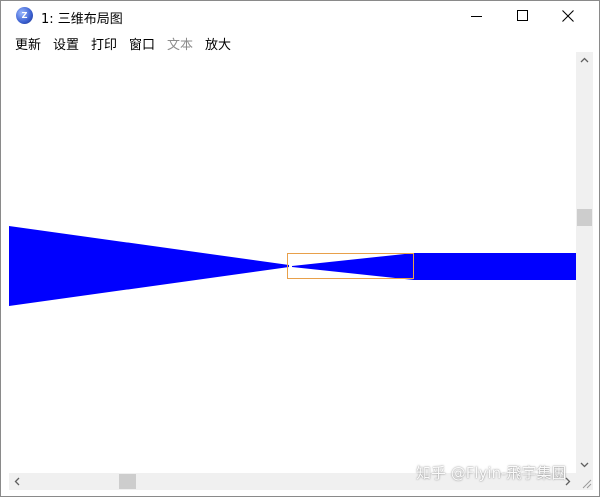 The image size is (600, 497). What do you see at coordinates (218, 43) in the screenshot?
I see `menu-zoom: 放大` at bounding box center [218, 43].